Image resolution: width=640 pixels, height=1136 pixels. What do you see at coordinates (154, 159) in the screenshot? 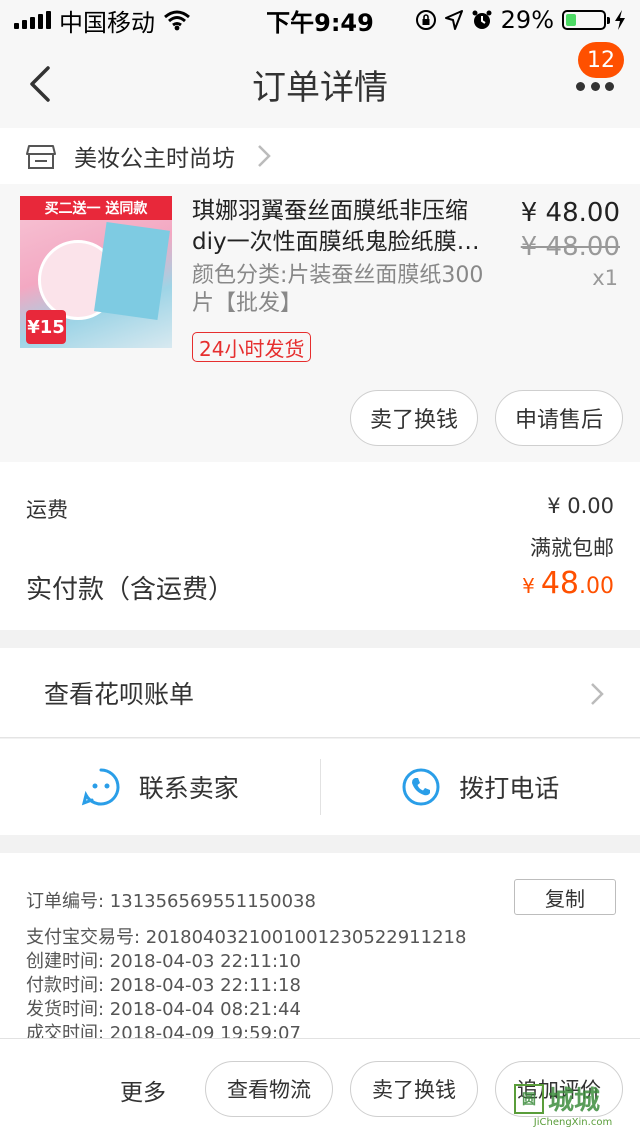
I see `shop-name: 美妆公主时尚坊` at bounding box center [154, 159].